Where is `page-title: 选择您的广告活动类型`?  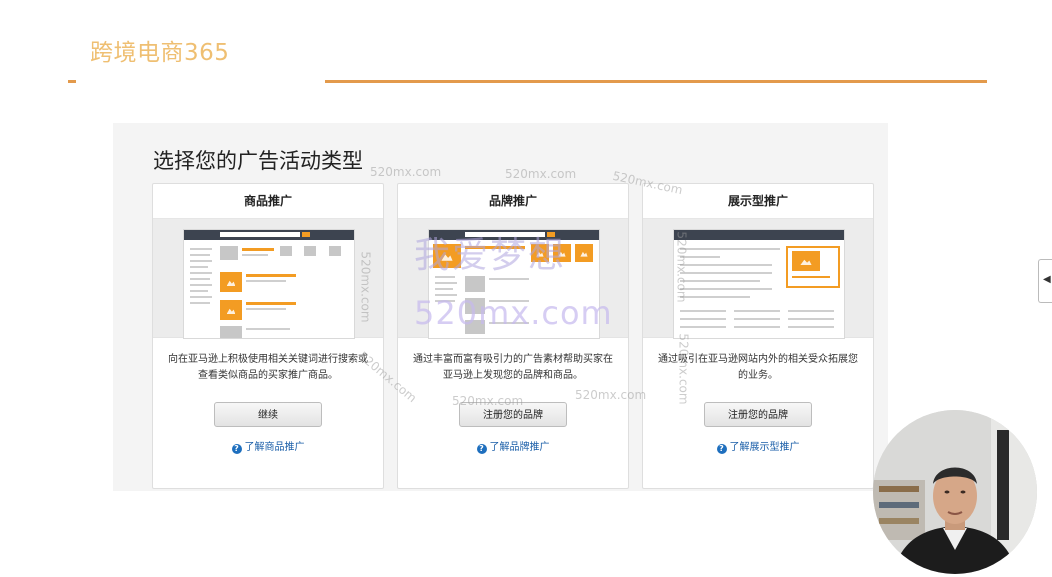
page-title: 选择您的广告活动类型 is located at coordinates (258, 161).